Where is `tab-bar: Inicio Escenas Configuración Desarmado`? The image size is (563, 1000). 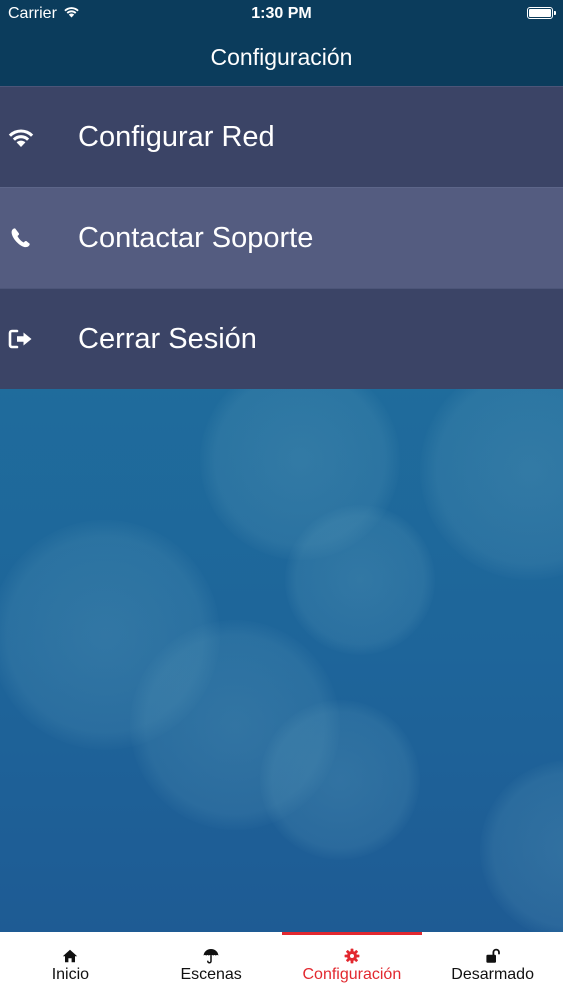
tab-bar: Inicio Escenas Configuración Desarmado is located at coordinates (281, 966).